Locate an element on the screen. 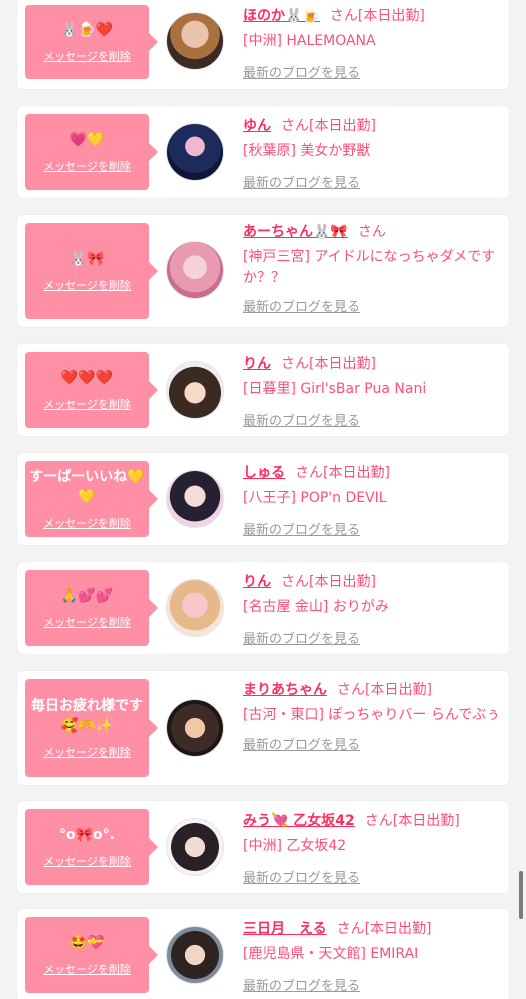  message-text: 🐰🍺❤️ is located at coordinates (87, 30).